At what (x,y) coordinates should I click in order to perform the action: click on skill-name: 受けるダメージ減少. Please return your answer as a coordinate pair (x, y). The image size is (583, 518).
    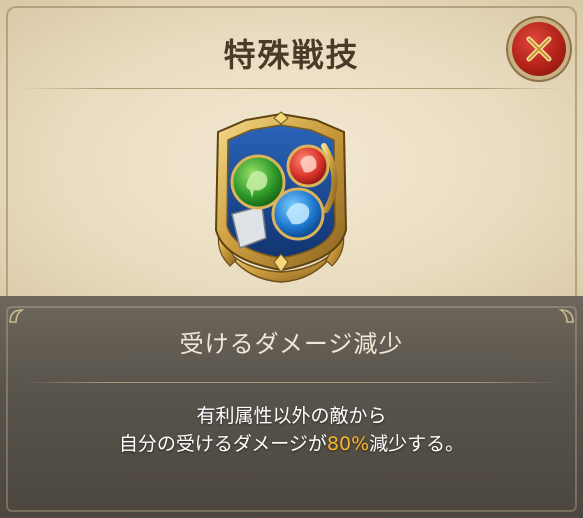
    Looking at the image, I should click on (291, 344).